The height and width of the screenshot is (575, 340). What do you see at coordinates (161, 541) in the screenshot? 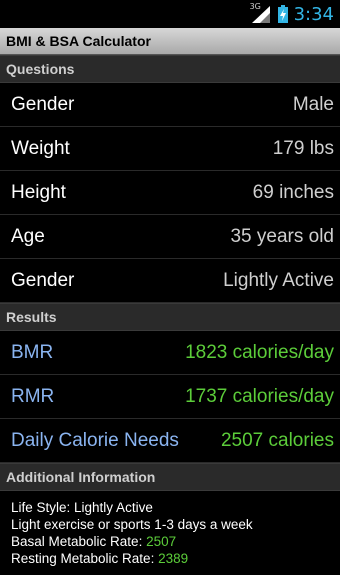
I see `basal-rate-value: 2507` at bounding box center [161, 541].